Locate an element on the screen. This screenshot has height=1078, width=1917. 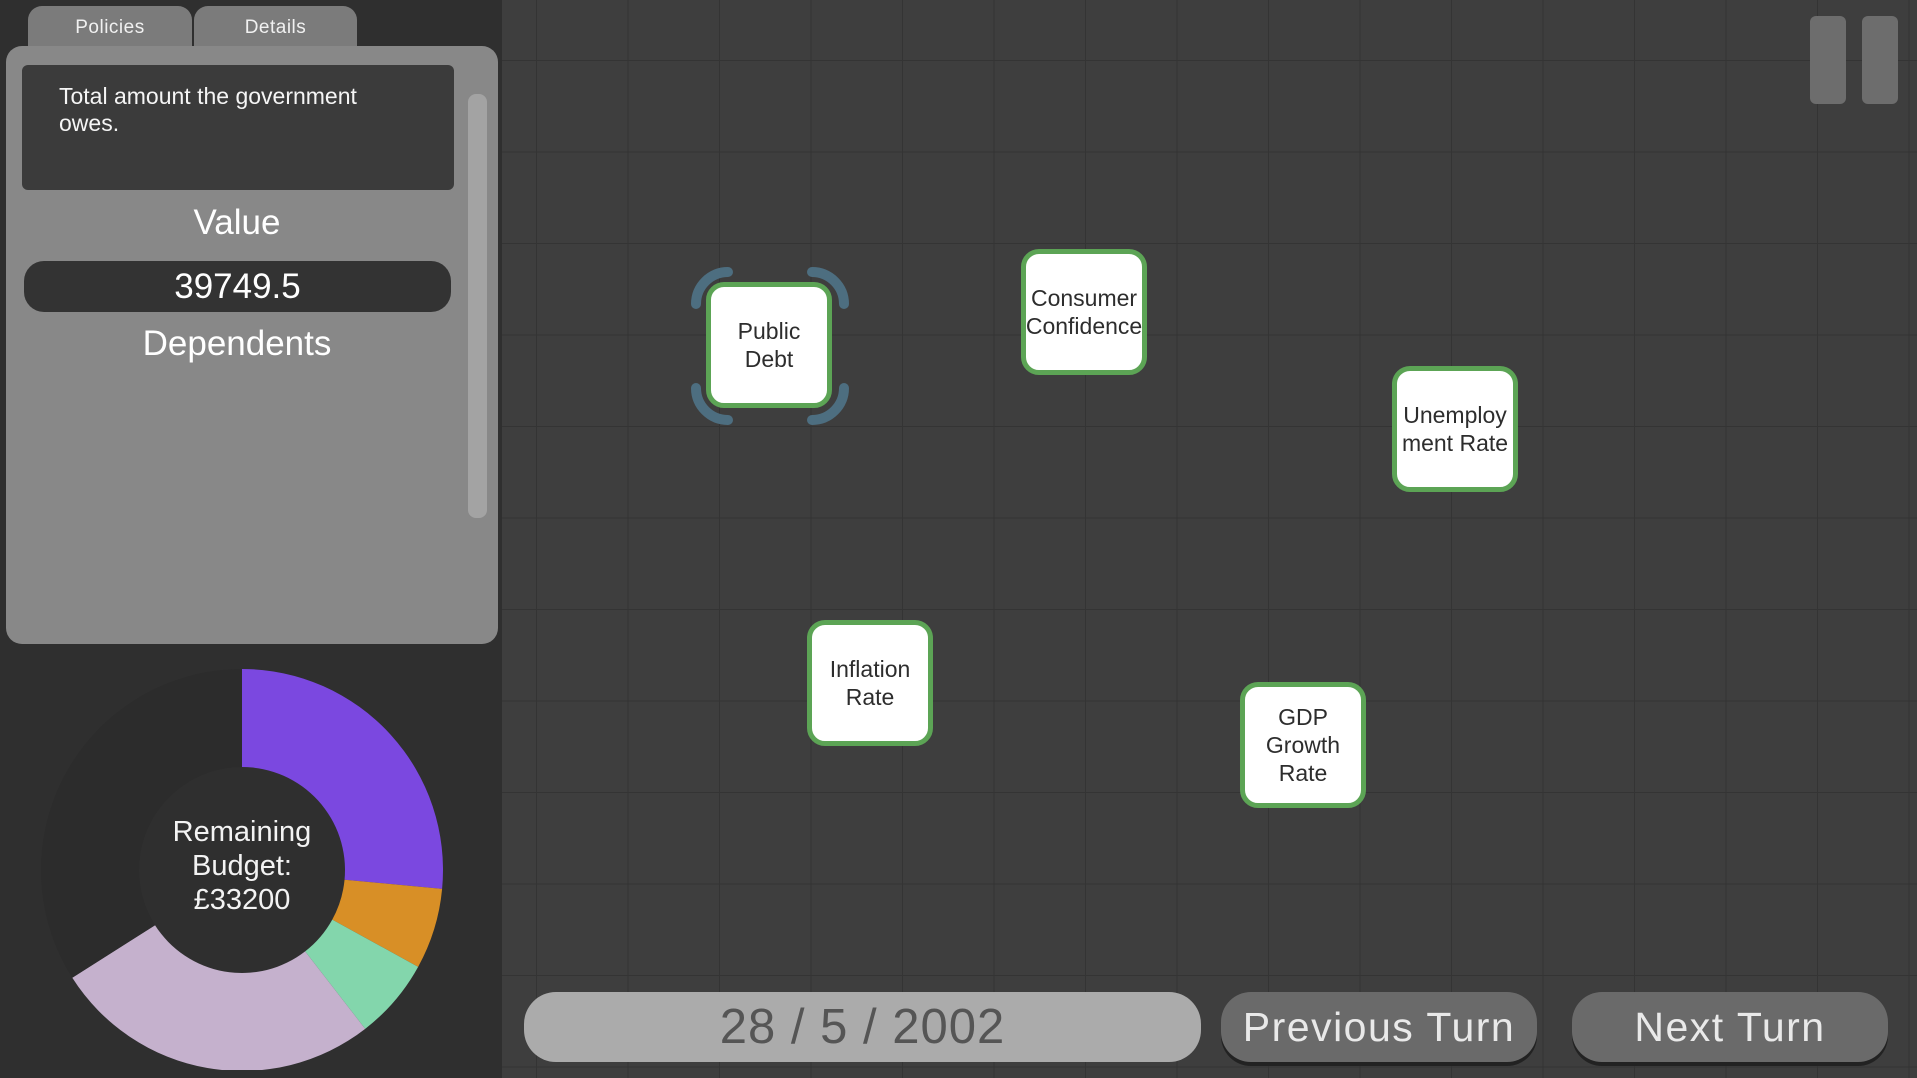
node-consumer-confidence: Consumer Confidence is located at coordinates (1084, 312).